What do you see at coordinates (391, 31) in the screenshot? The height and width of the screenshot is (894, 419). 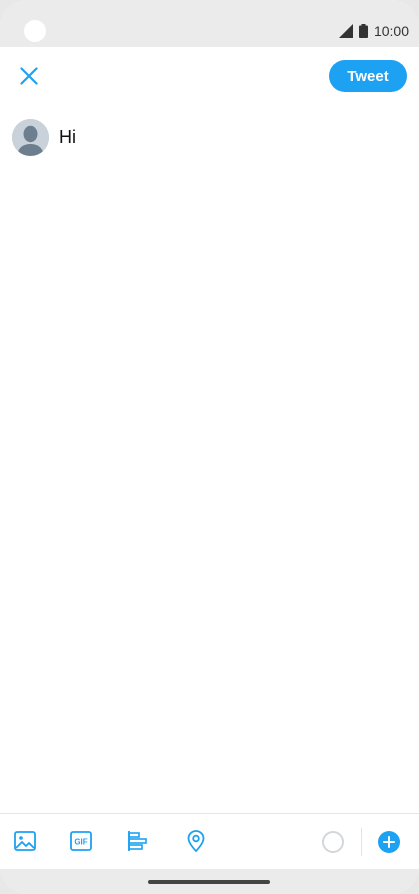 I see `status-time: 10:00` at bounding box center [391, 31].